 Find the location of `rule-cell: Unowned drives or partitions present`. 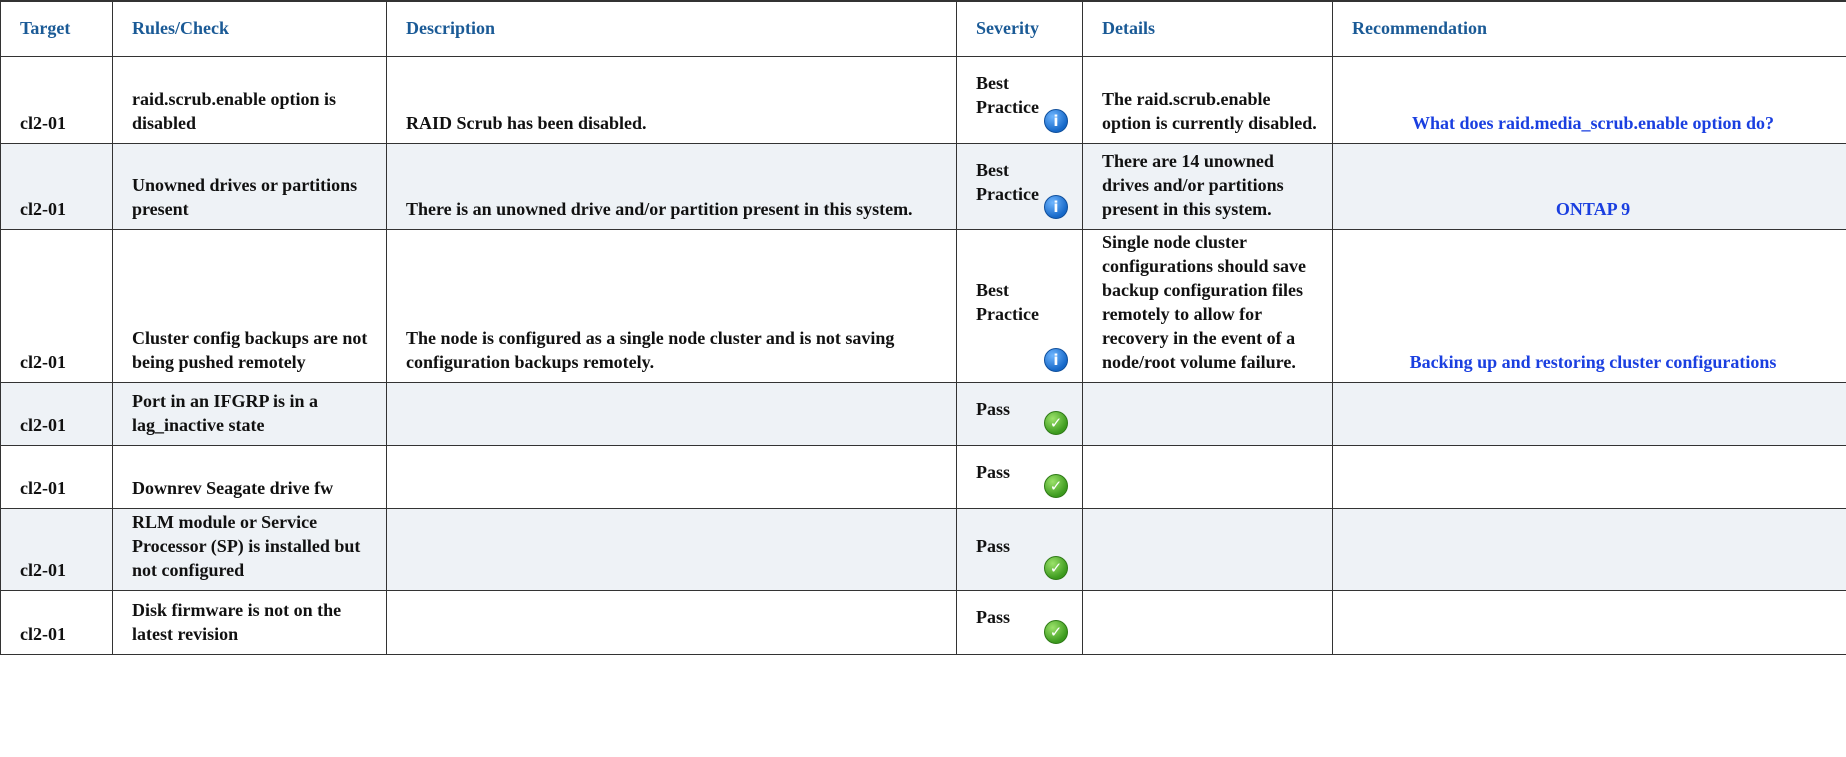

rule-cell: Unowned drives or partitions present is located at coordinates (249, 186).